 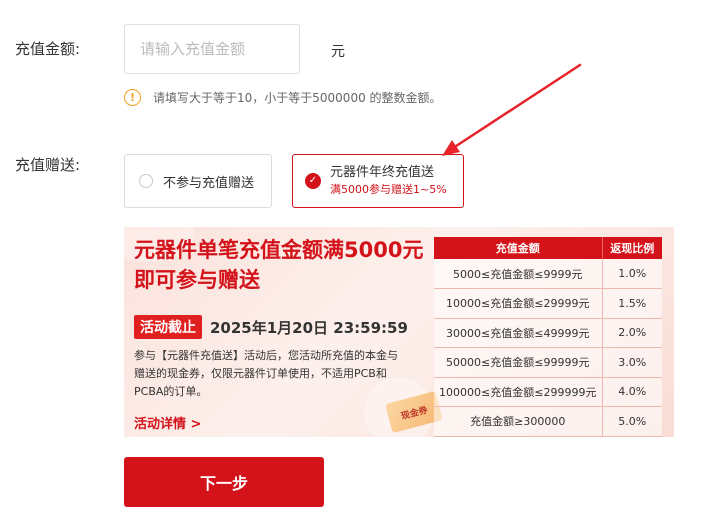 I want to click on gift-option-year-end-title: 元器件年终充值送, so click(x=382, y=172).